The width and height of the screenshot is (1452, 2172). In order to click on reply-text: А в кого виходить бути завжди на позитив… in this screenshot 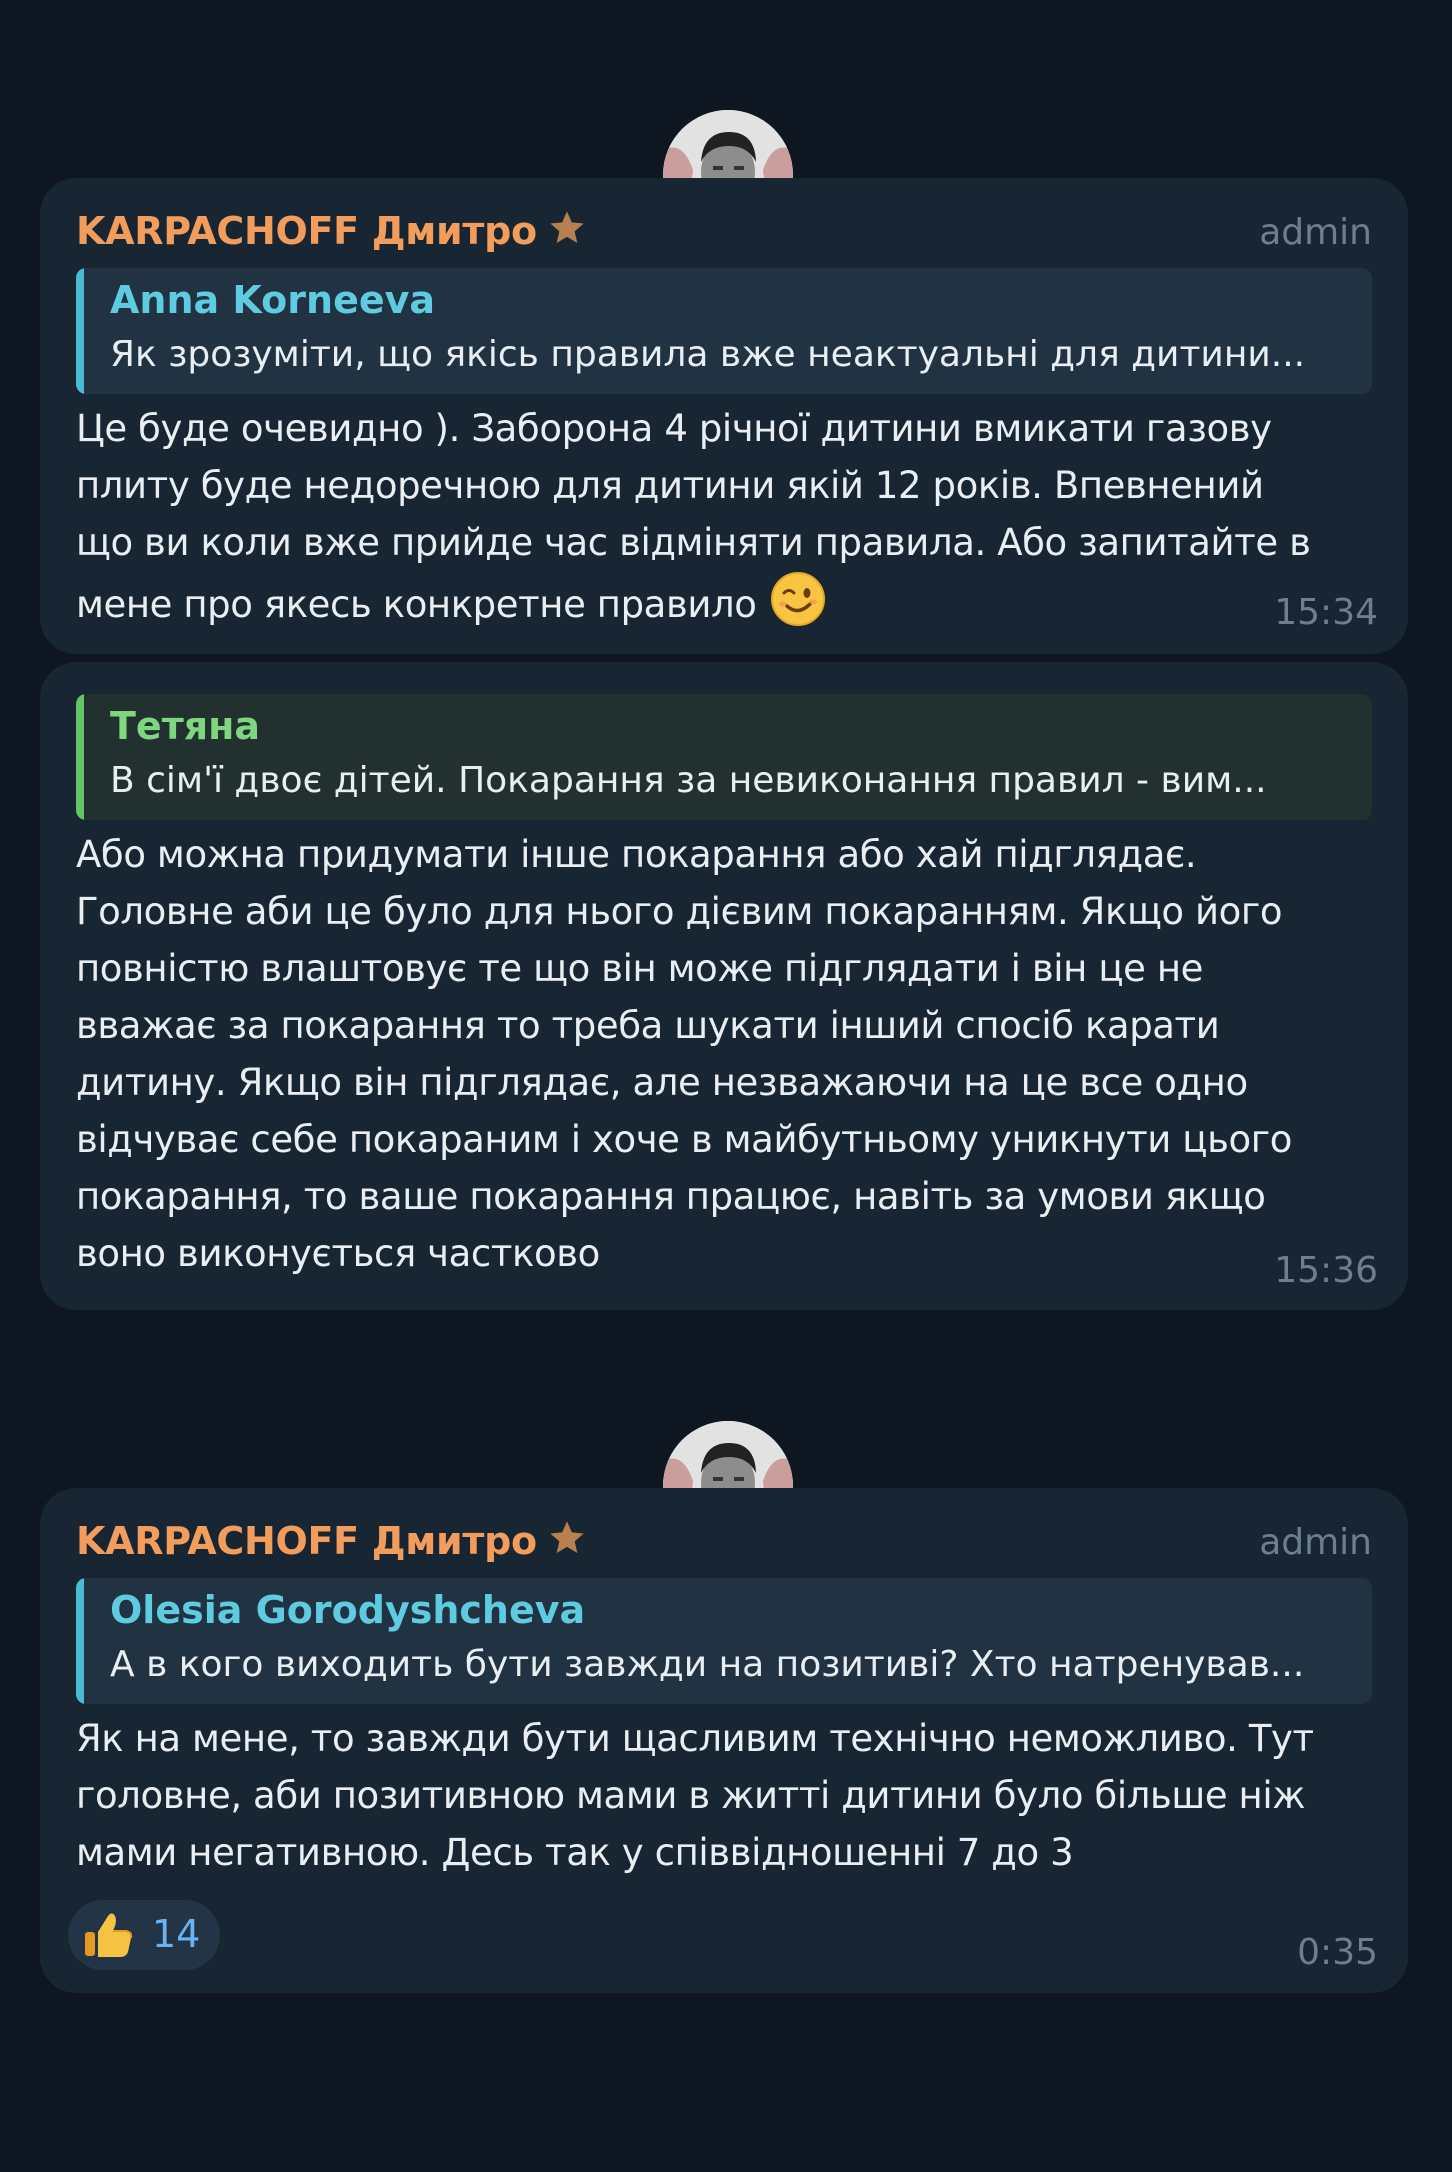, I will do `click(707, 1664)`.